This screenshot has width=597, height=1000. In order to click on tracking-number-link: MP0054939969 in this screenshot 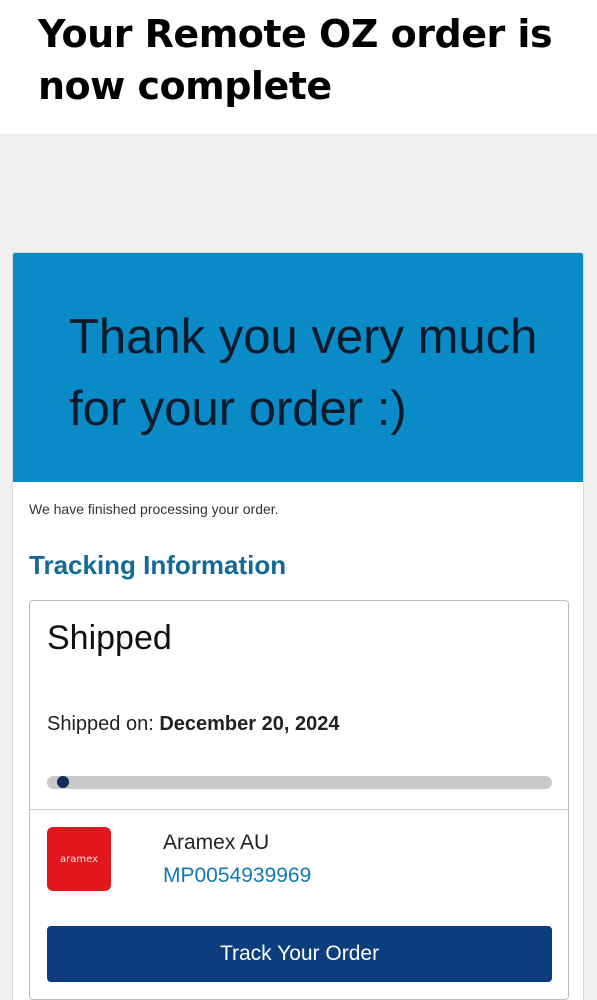, I will do `click(237, 876)`.